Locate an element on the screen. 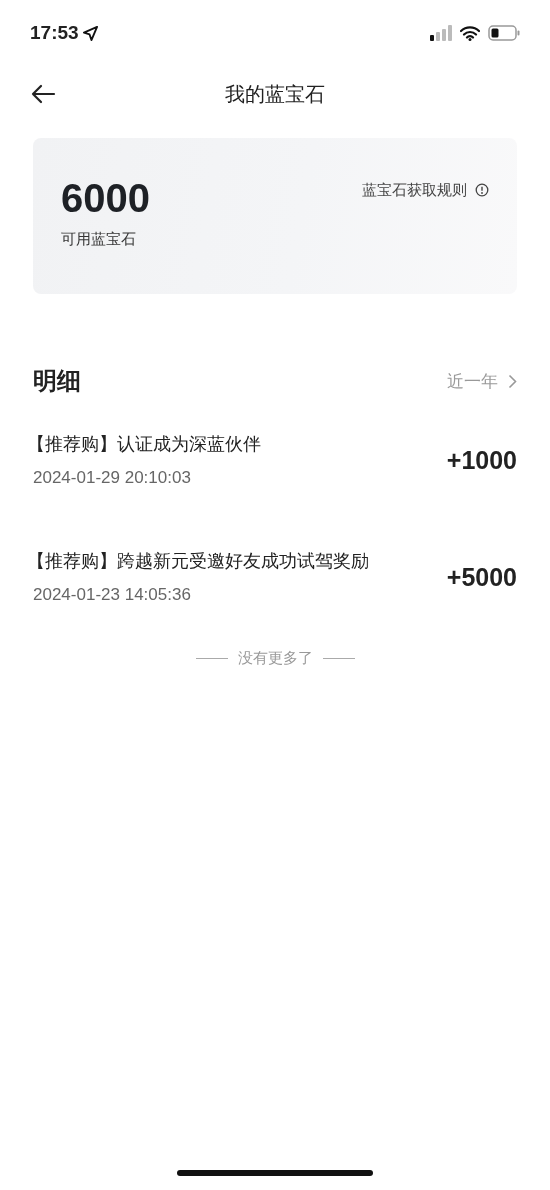 The image size is (550, 1190). rules-link: 蓝宝石获取规则 is located at coordinates (425, 190).